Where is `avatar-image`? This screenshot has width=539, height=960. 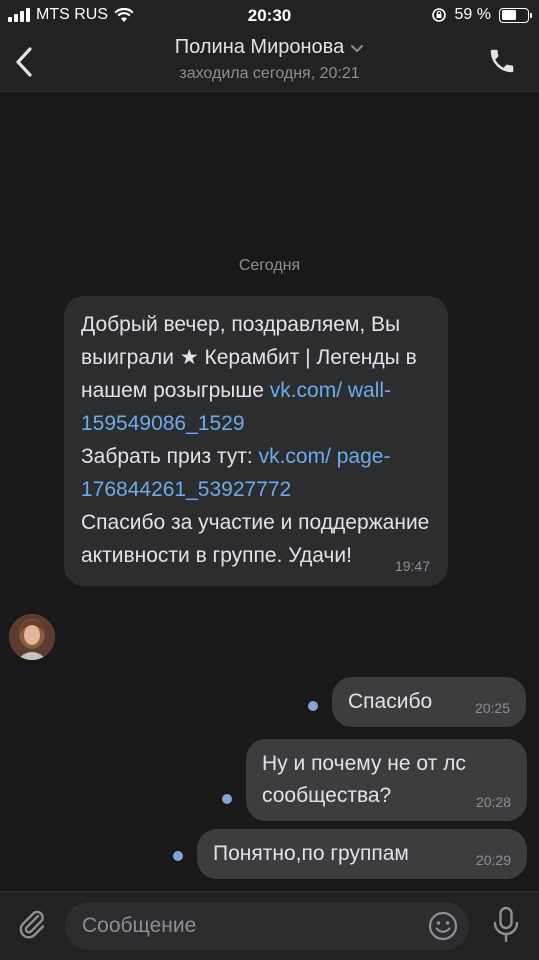
avatar-image is located at coordinates (32, 637).